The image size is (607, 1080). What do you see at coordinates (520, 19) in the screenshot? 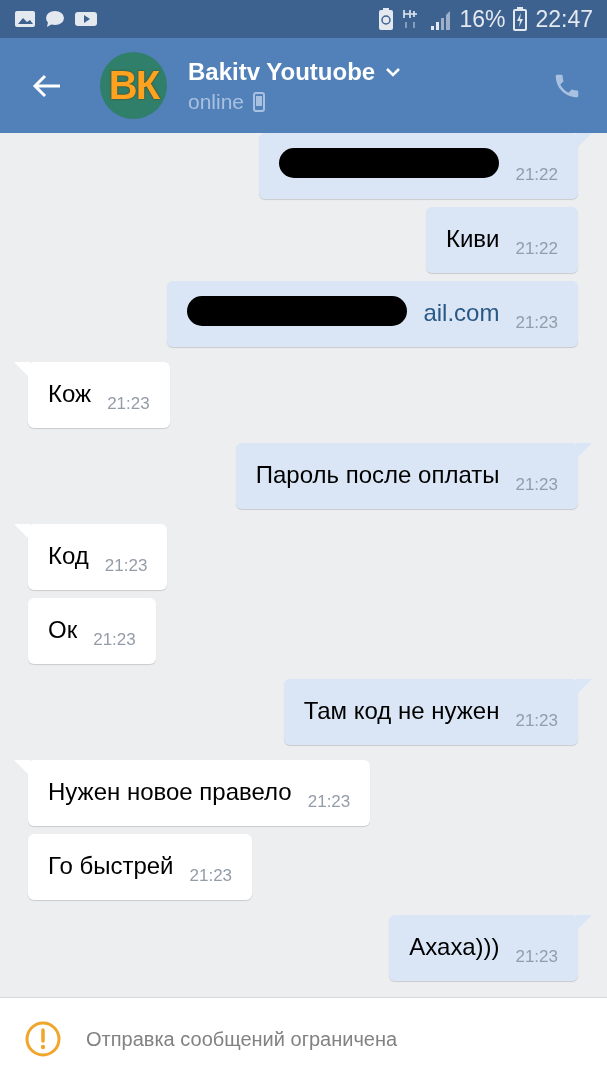
I see `battery-charging-icon` at bounding box center [520, 19].